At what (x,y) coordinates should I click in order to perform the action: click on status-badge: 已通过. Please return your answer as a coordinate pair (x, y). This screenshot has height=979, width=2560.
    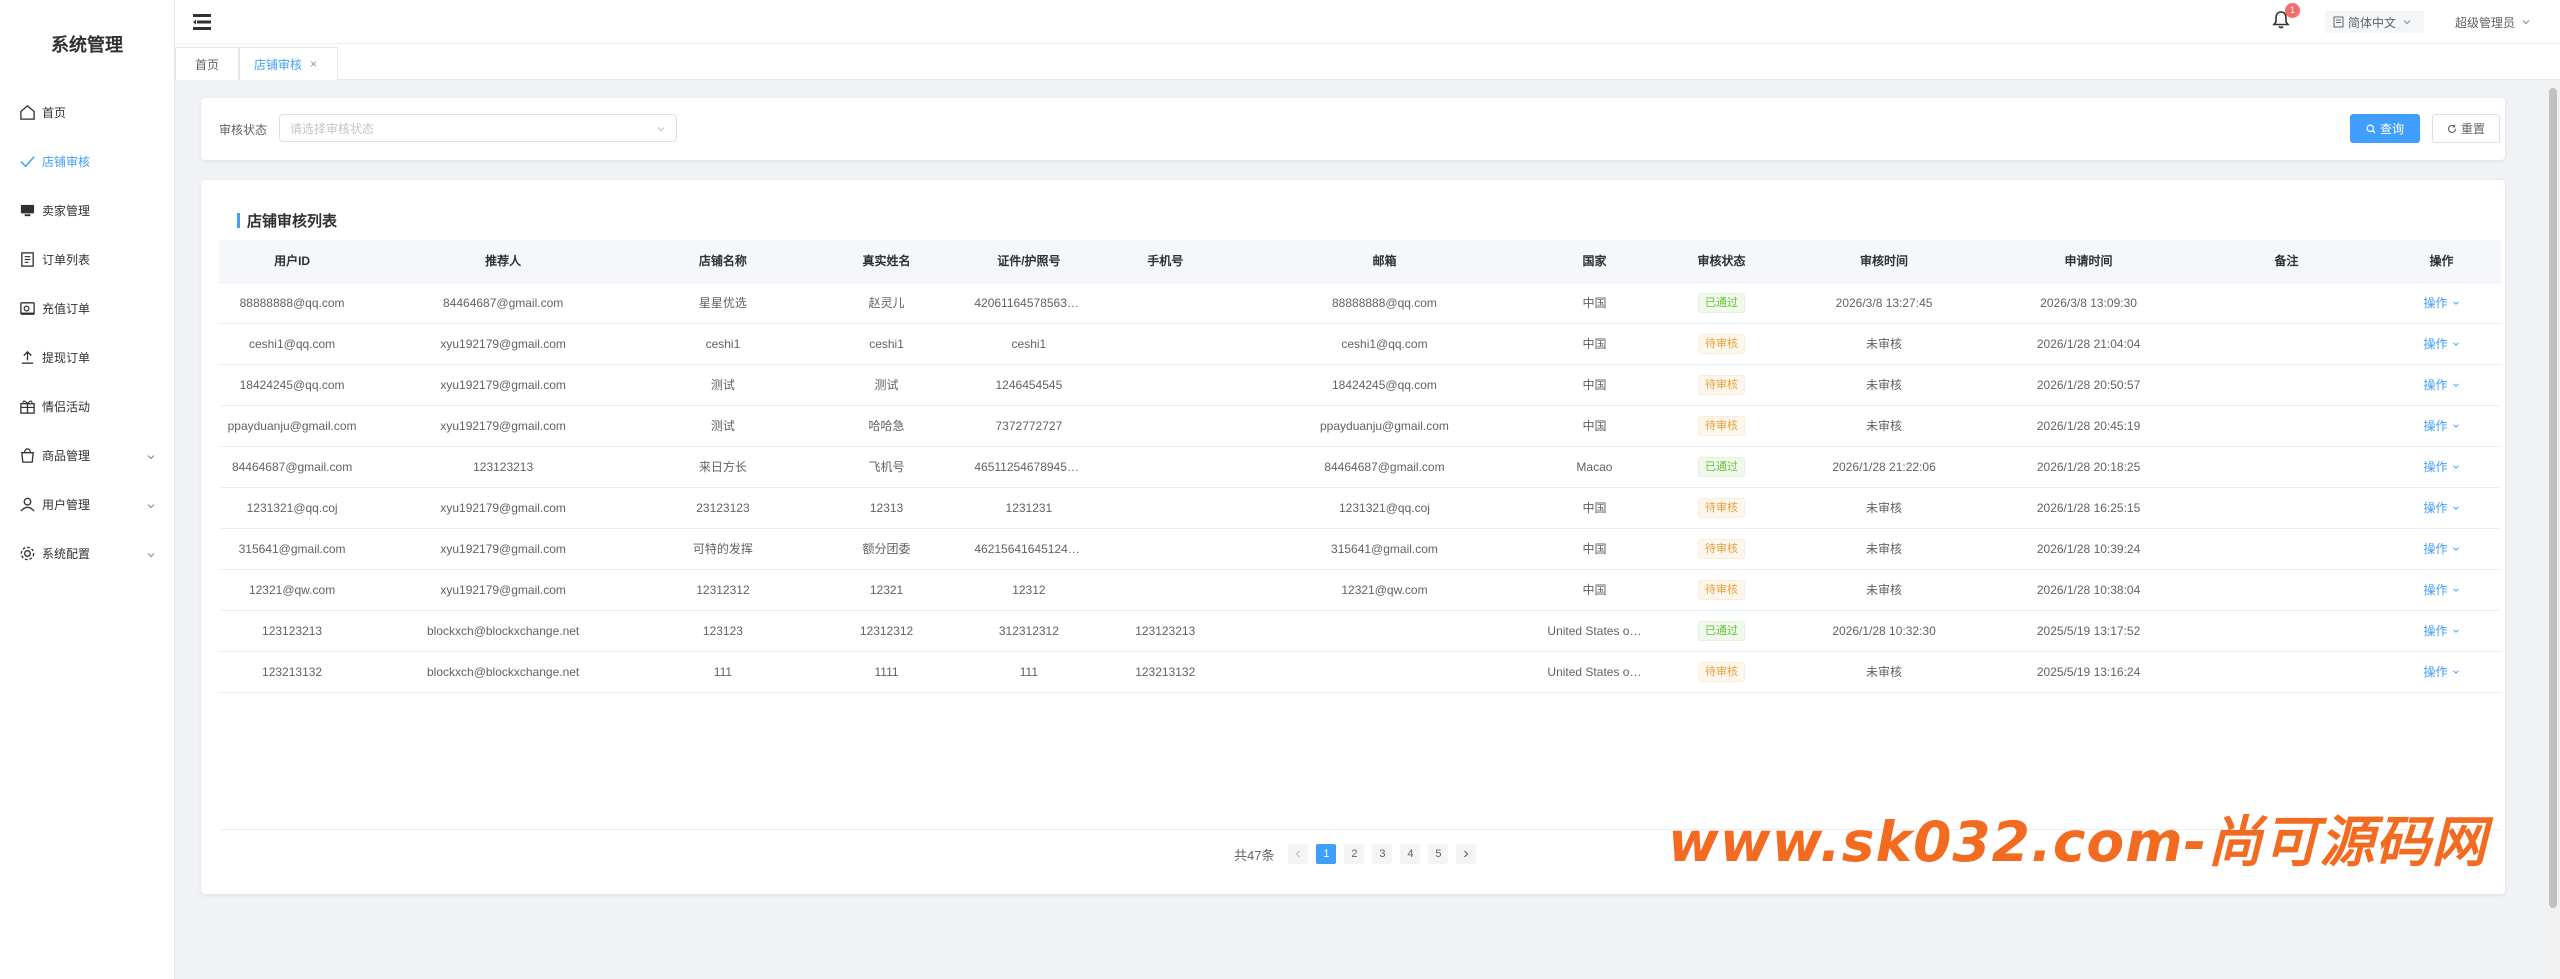
    Looking at the image, I should click on (1722, 466).